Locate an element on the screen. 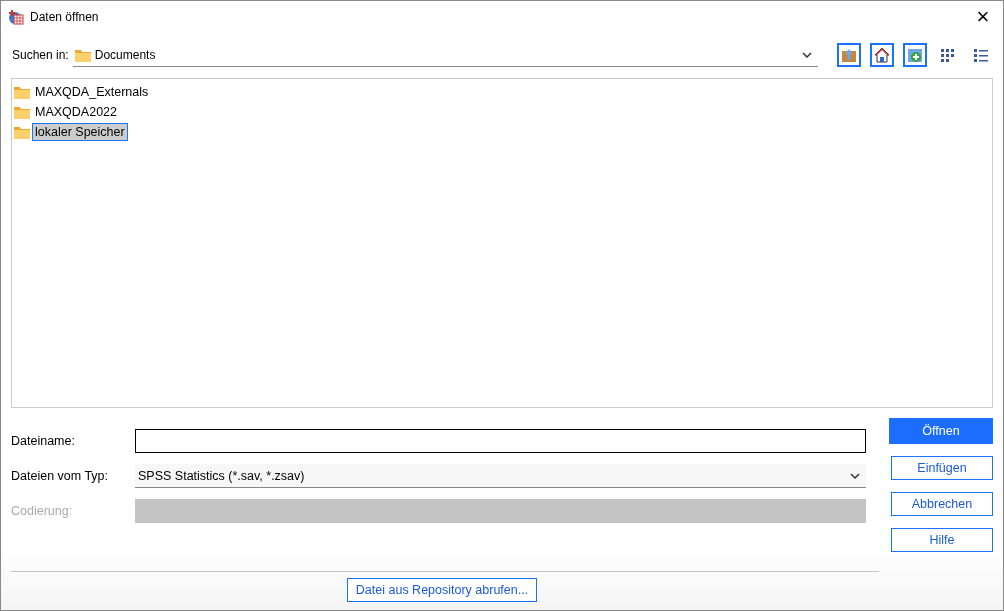 This screenshot has height=611, width=1004. folder-item: lokaler Speicher is located at coordinates (80, 132).